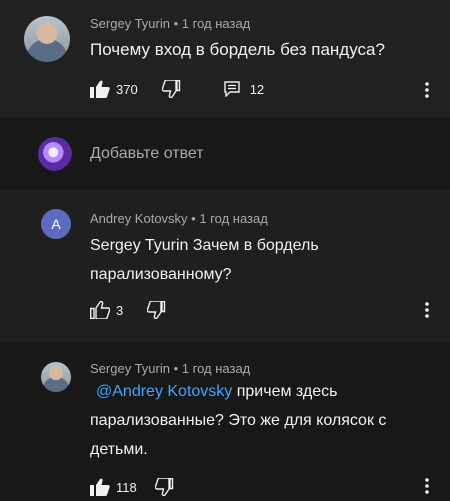 This screenshot has width=450, height=501. Describe the element at coordinates (55, 154) in the screenshot. I see `current-user-avatar` at that location.